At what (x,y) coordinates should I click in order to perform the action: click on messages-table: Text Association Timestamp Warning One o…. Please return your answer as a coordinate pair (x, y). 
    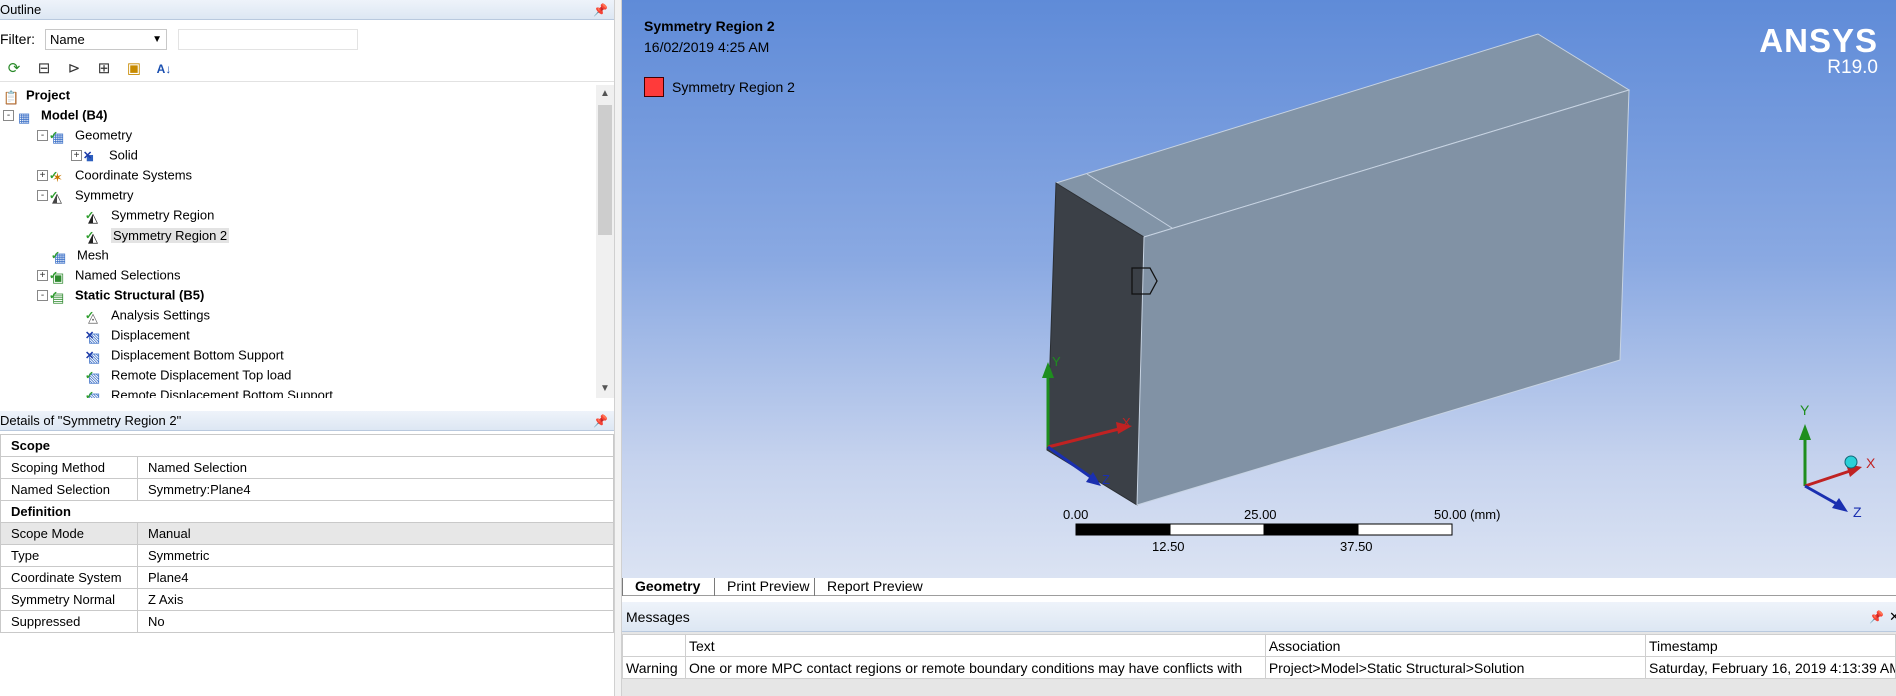
    Looking at the image, I should click on (1259, 656).